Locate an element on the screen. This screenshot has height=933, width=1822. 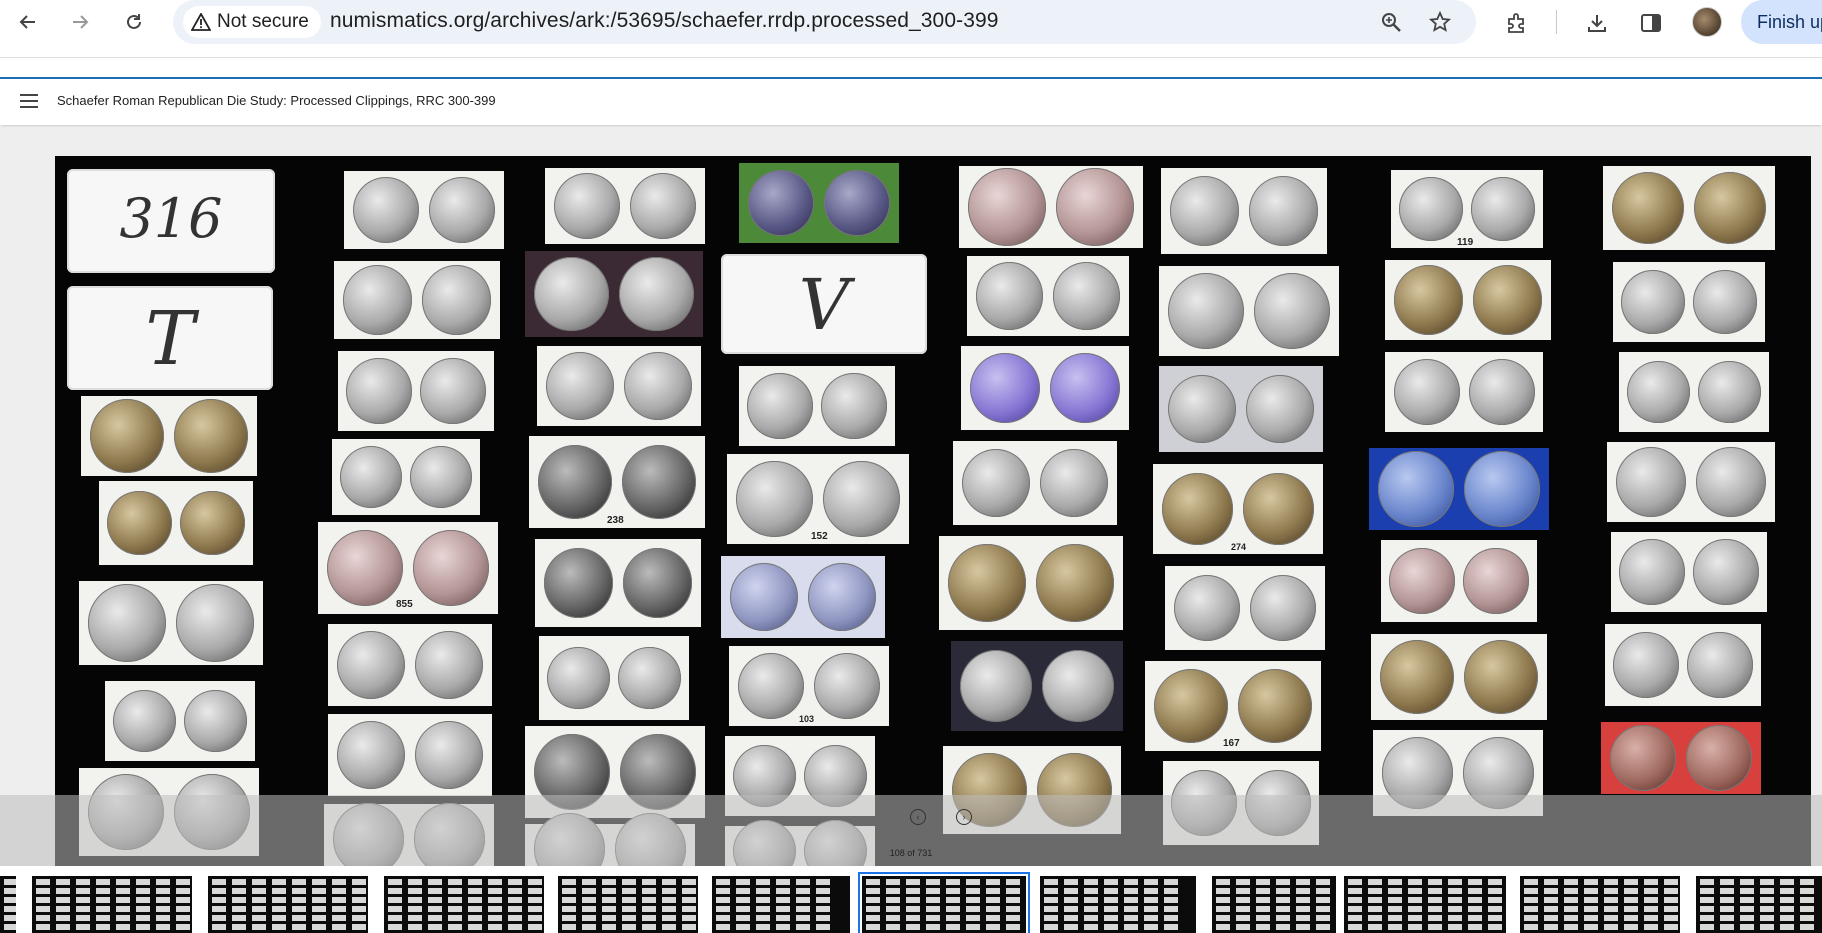
extensions-icon is located at coordinates (1517, 23).